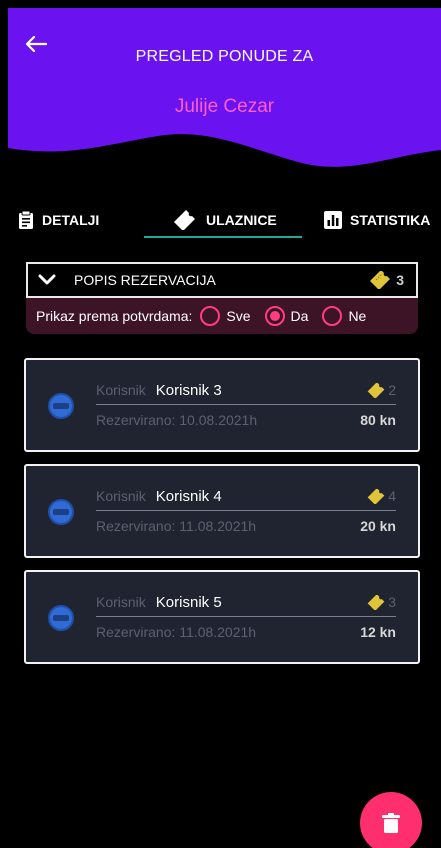 The height and width of the screenshot is (848, 441). I want to click on reservations-count-value: 3, so click(400, 280).